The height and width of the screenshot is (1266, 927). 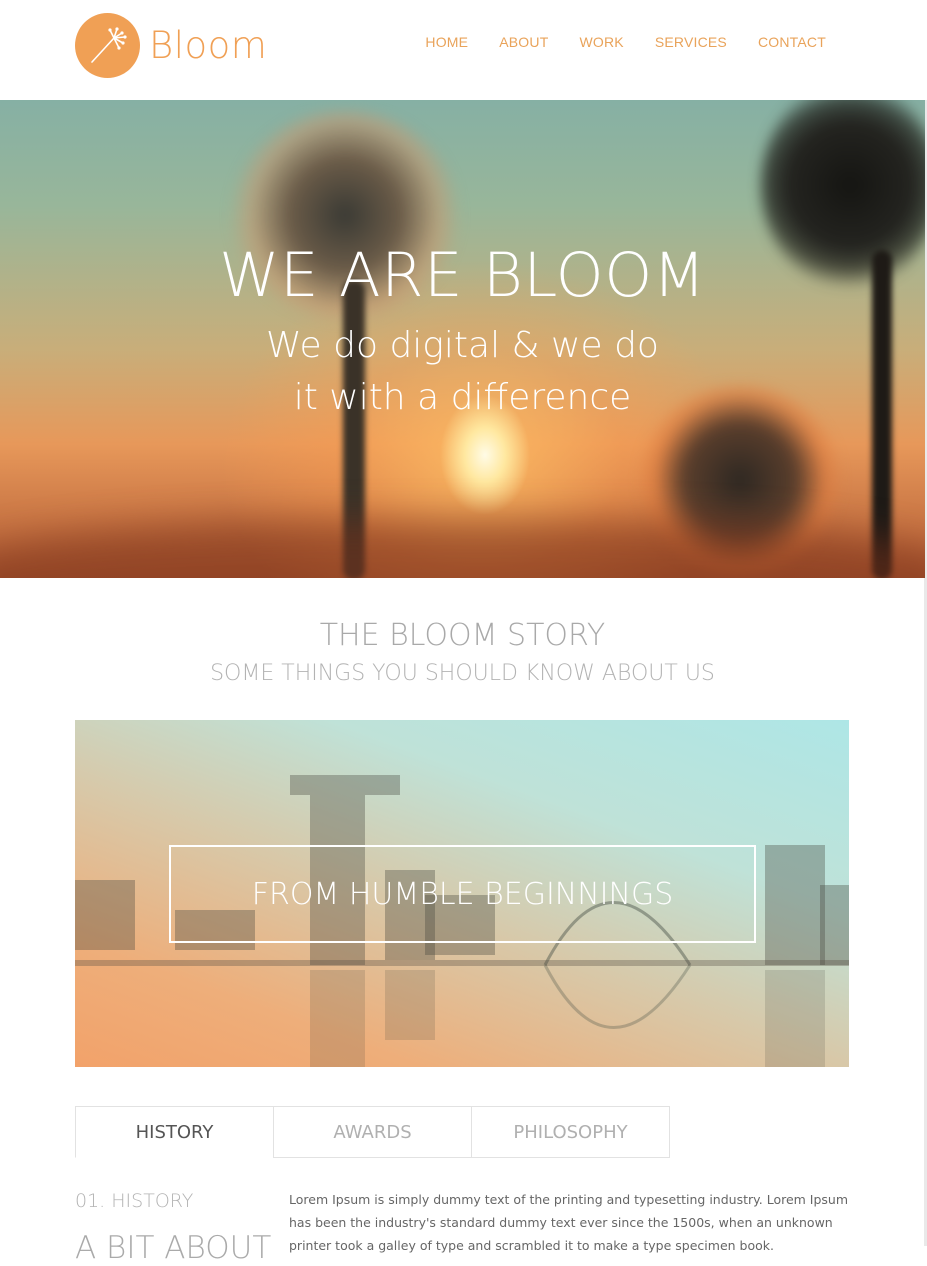 I want to click on section-number: 01. HISTORY, so click(x=134, y=1201).